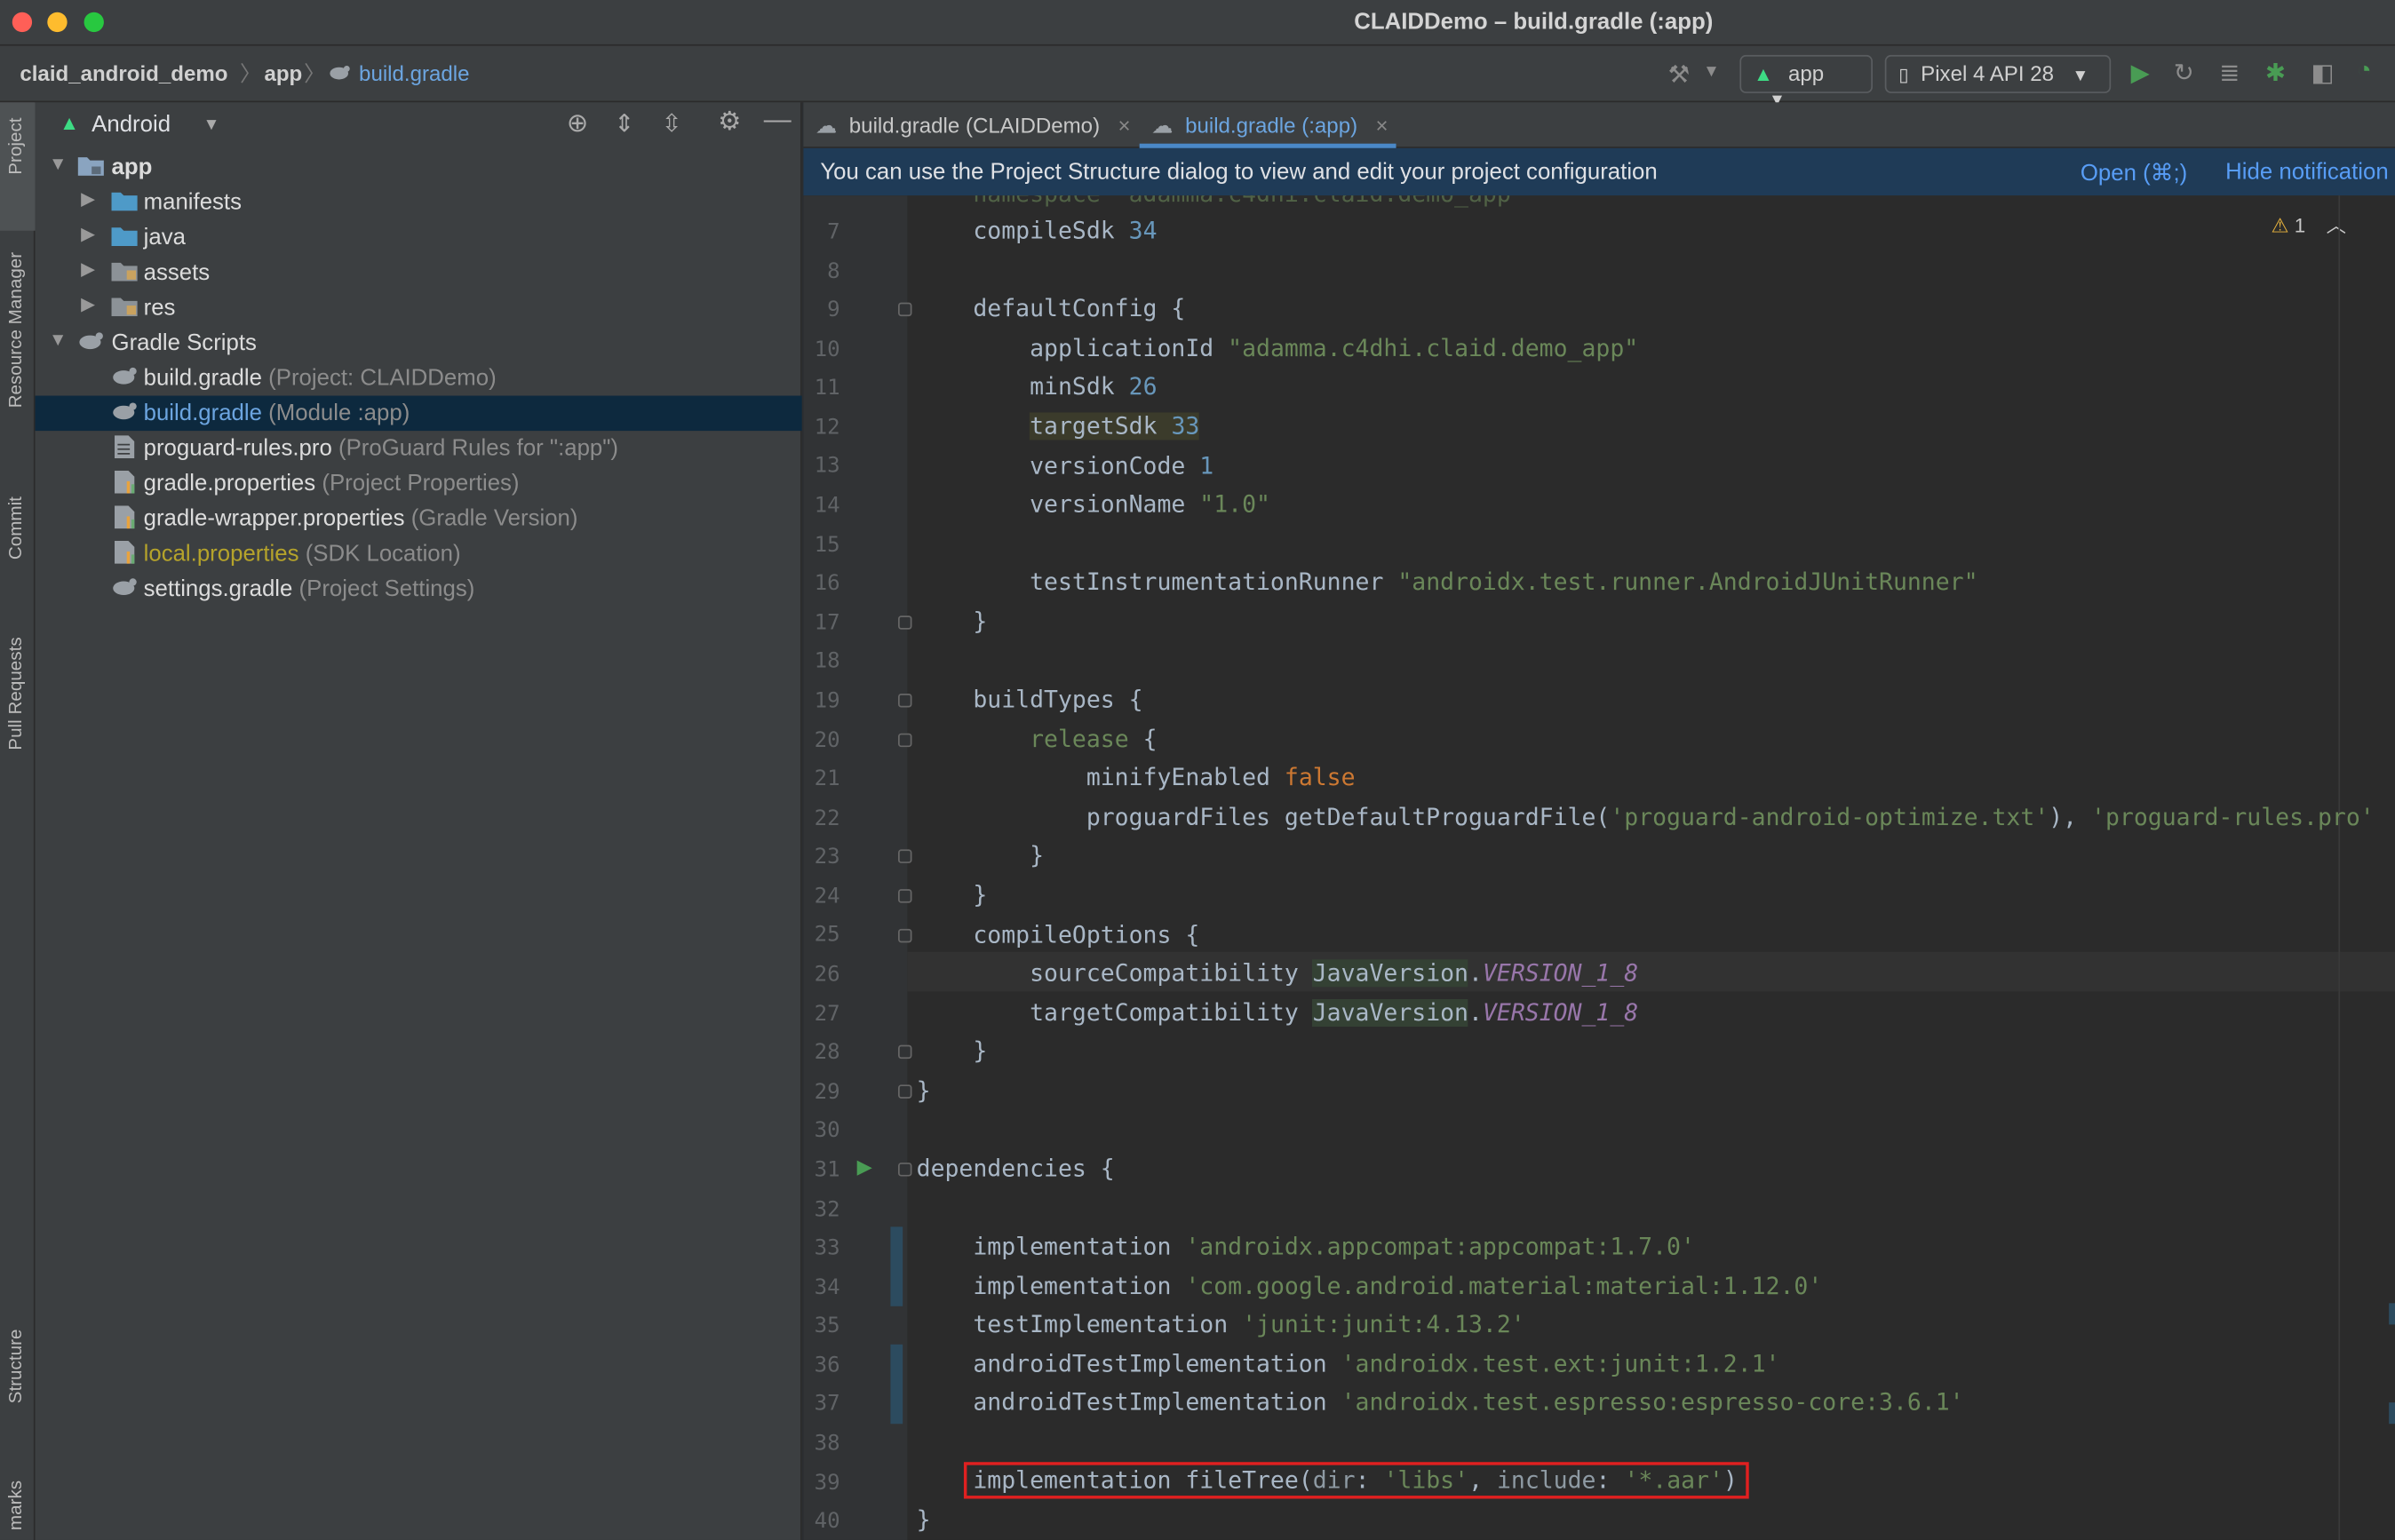 The width and height of the screenshot is (2395, 1540). What do you see at coordinates (827, 1092) in the screenshot?
I see `line-number: 29` at bounding box center [827, 1092].